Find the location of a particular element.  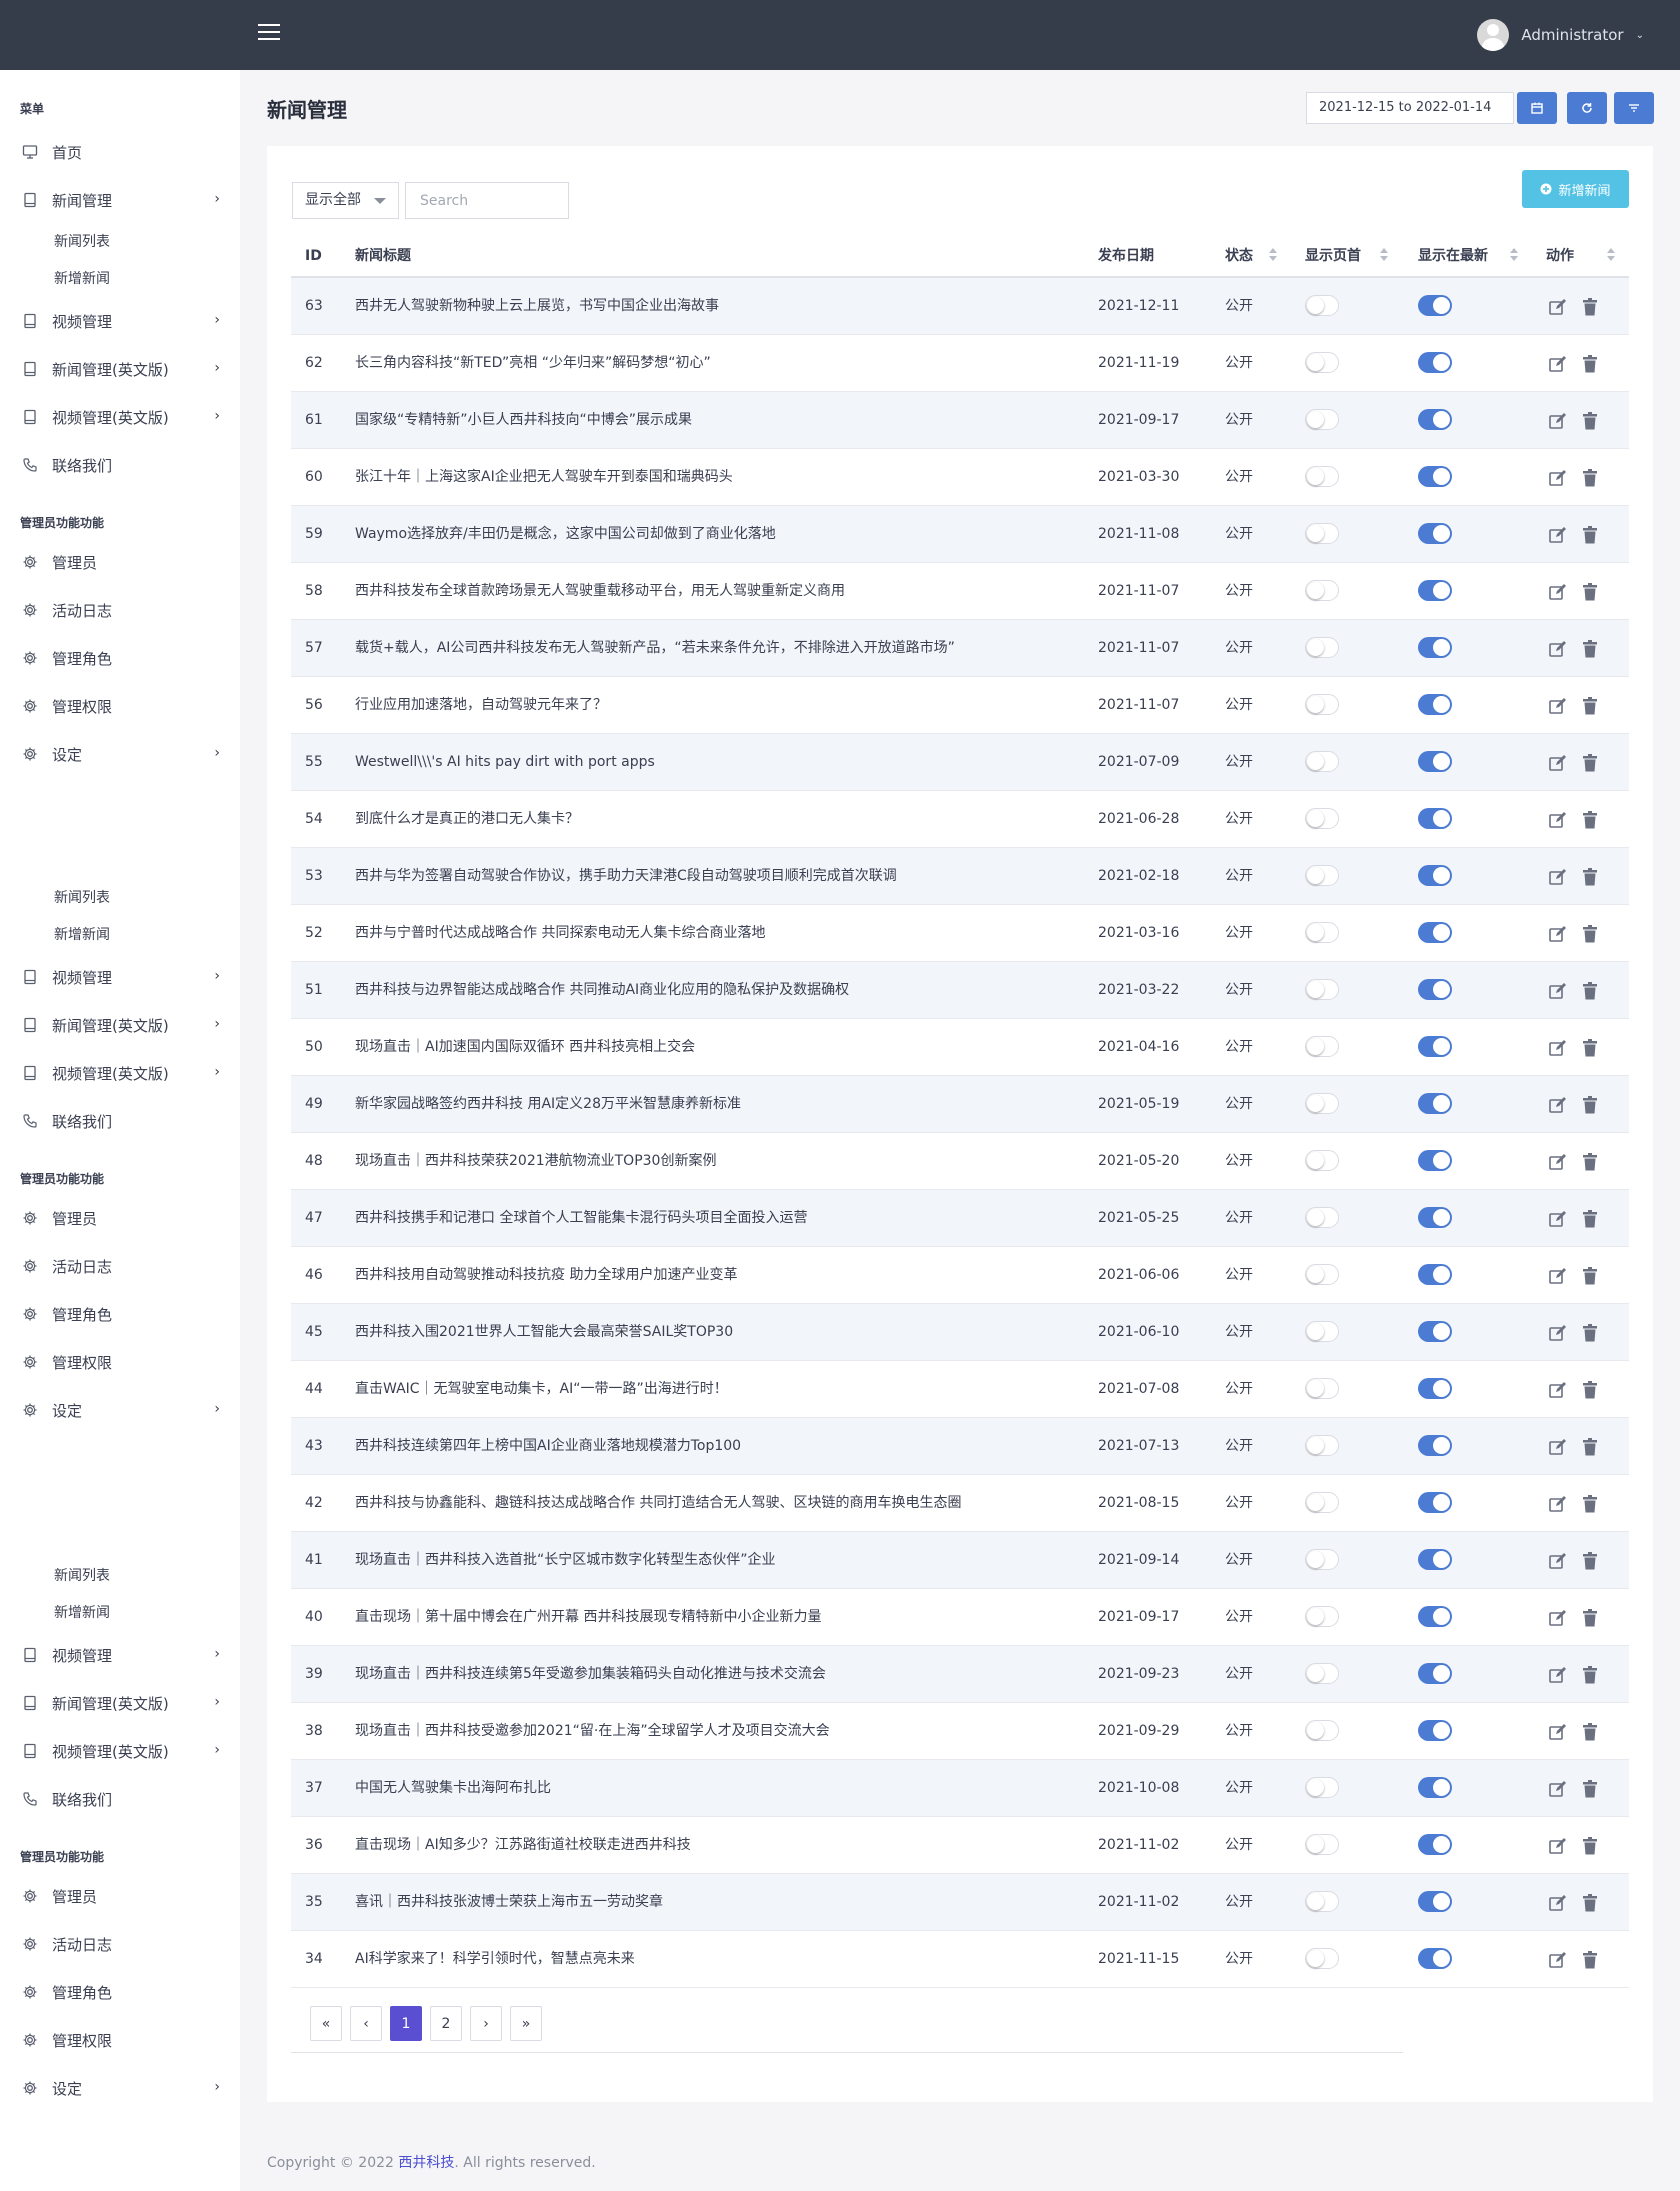

footer-brand-link: 西井科技 is located at coordinates (426, 2163).